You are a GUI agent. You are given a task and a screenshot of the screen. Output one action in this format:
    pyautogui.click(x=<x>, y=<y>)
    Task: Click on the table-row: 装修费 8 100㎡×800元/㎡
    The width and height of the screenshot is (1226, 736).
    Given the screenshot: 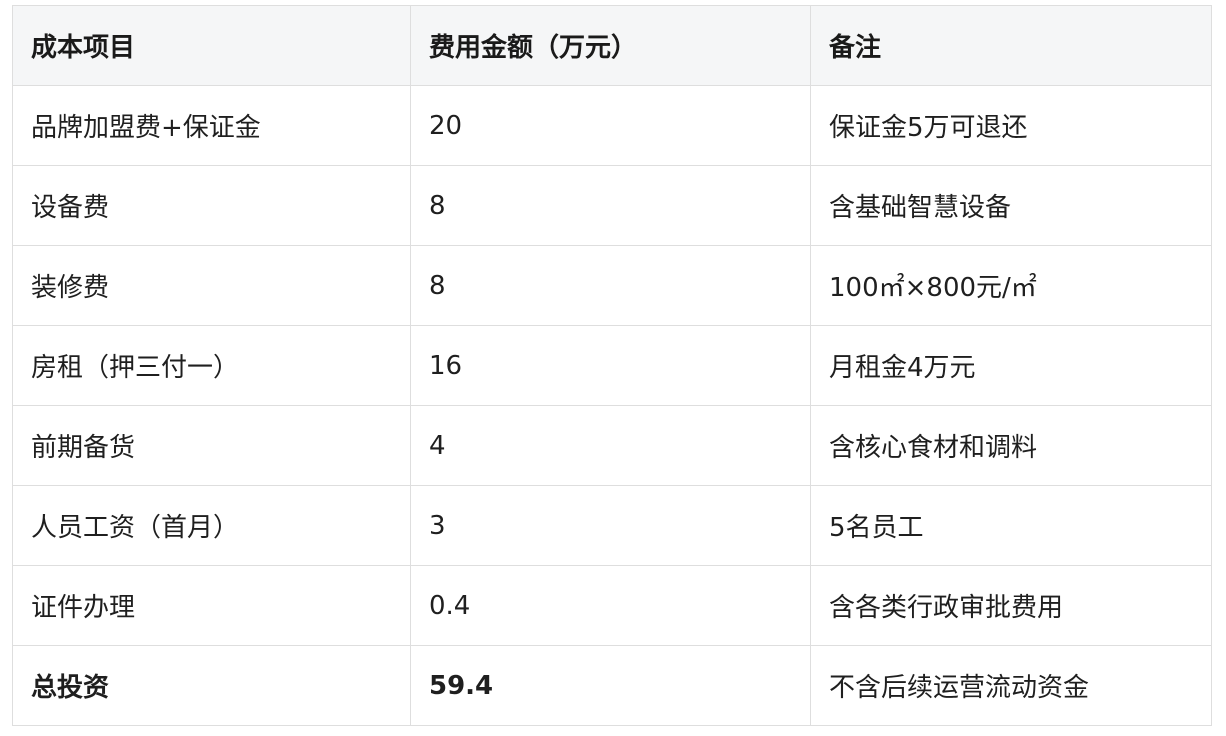 What is the action you would take?
    pyautogui.click(x=612, y=285)
    